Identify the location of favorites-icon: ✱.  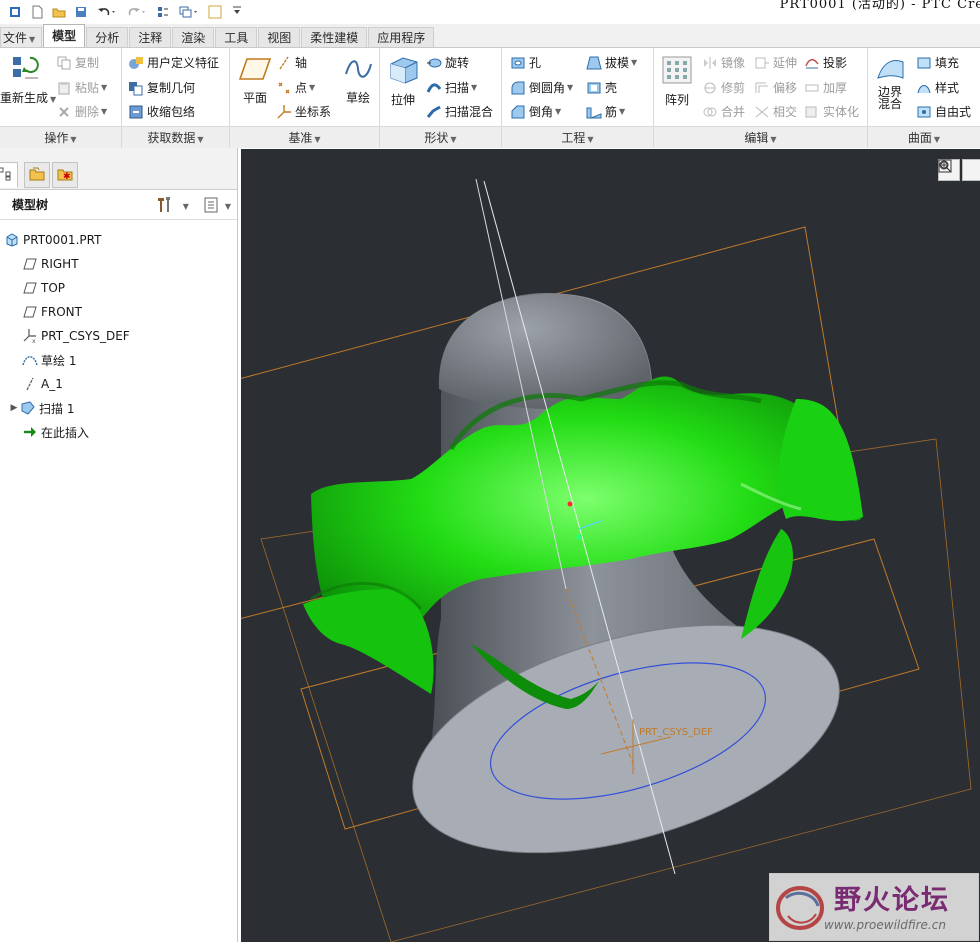
(65, 175).